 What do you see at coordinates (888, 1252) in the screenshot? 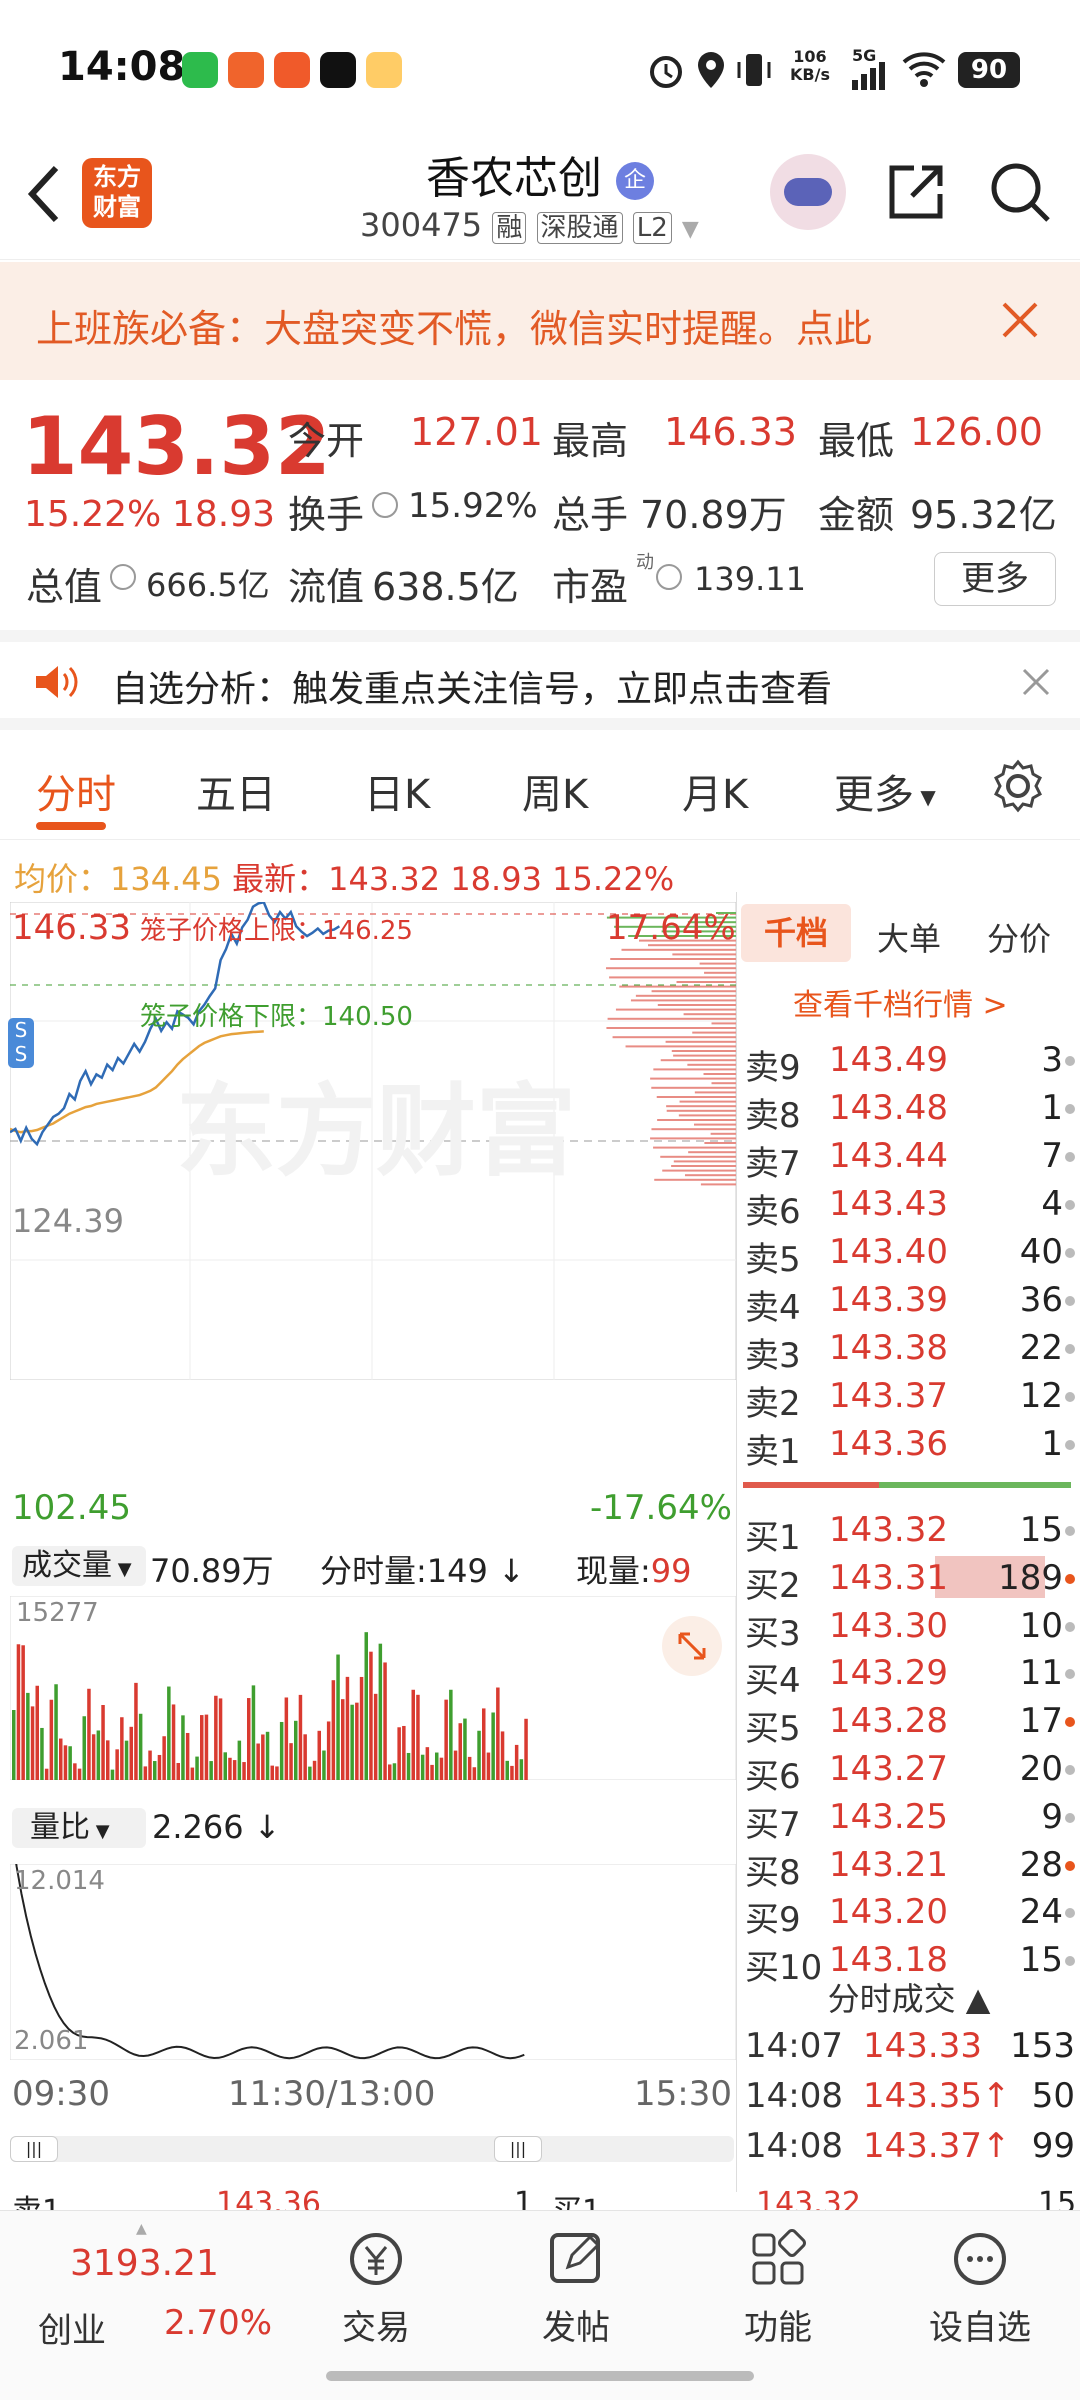
I see `level-price: 143.40` at bounding box center [888, 1252].